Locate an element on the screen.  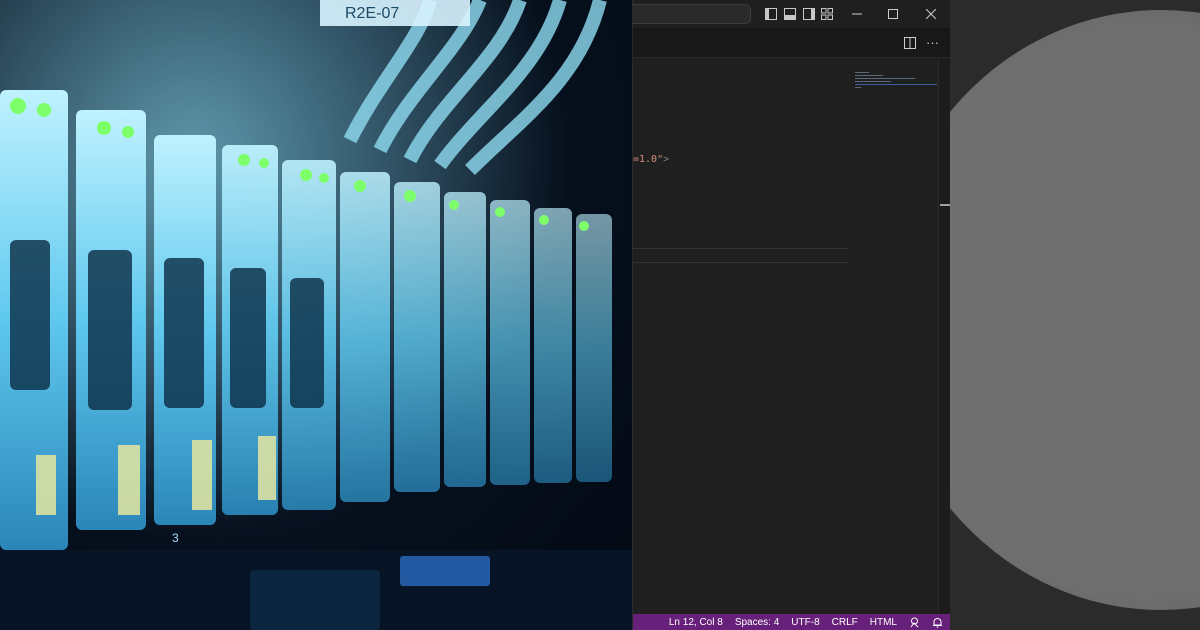
vertical-scrollbar is located at coordinates (944, 336).